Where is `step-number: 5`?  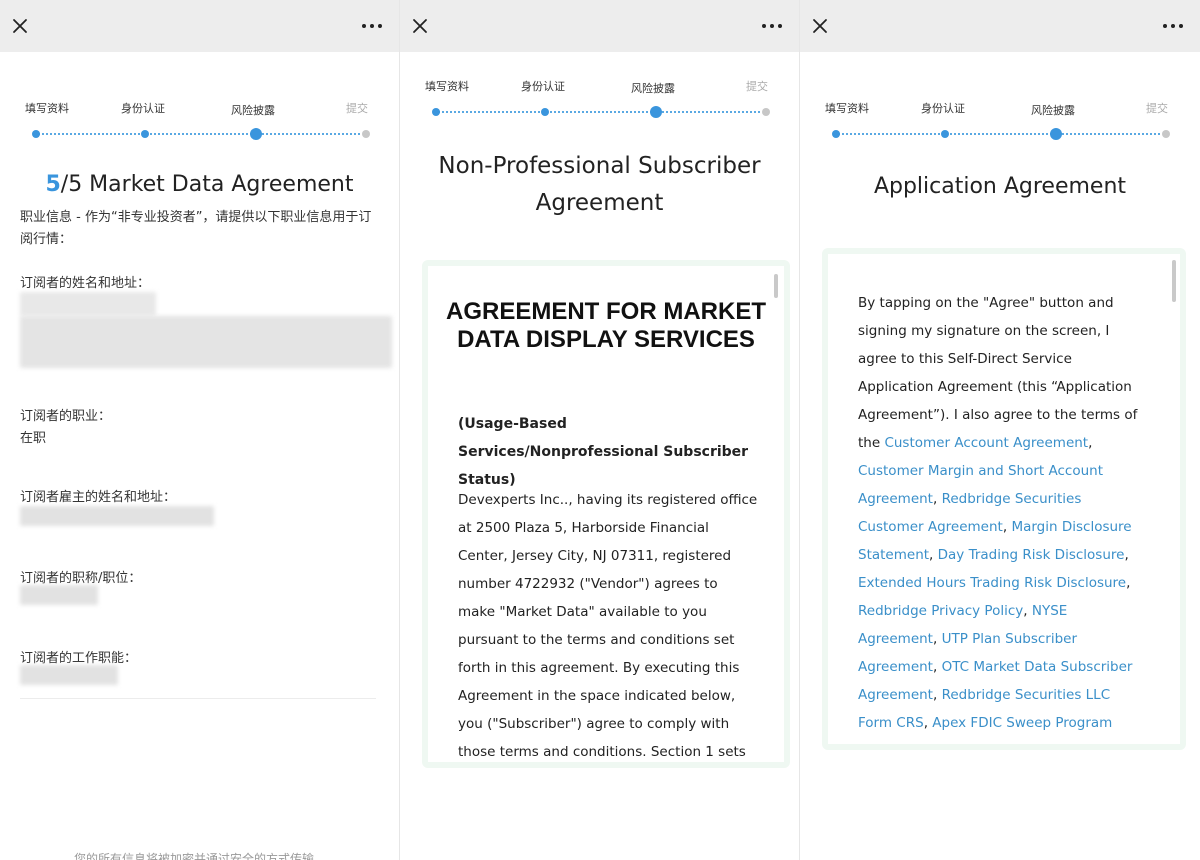 step-number: 5 is located at coordinates (53, 184).